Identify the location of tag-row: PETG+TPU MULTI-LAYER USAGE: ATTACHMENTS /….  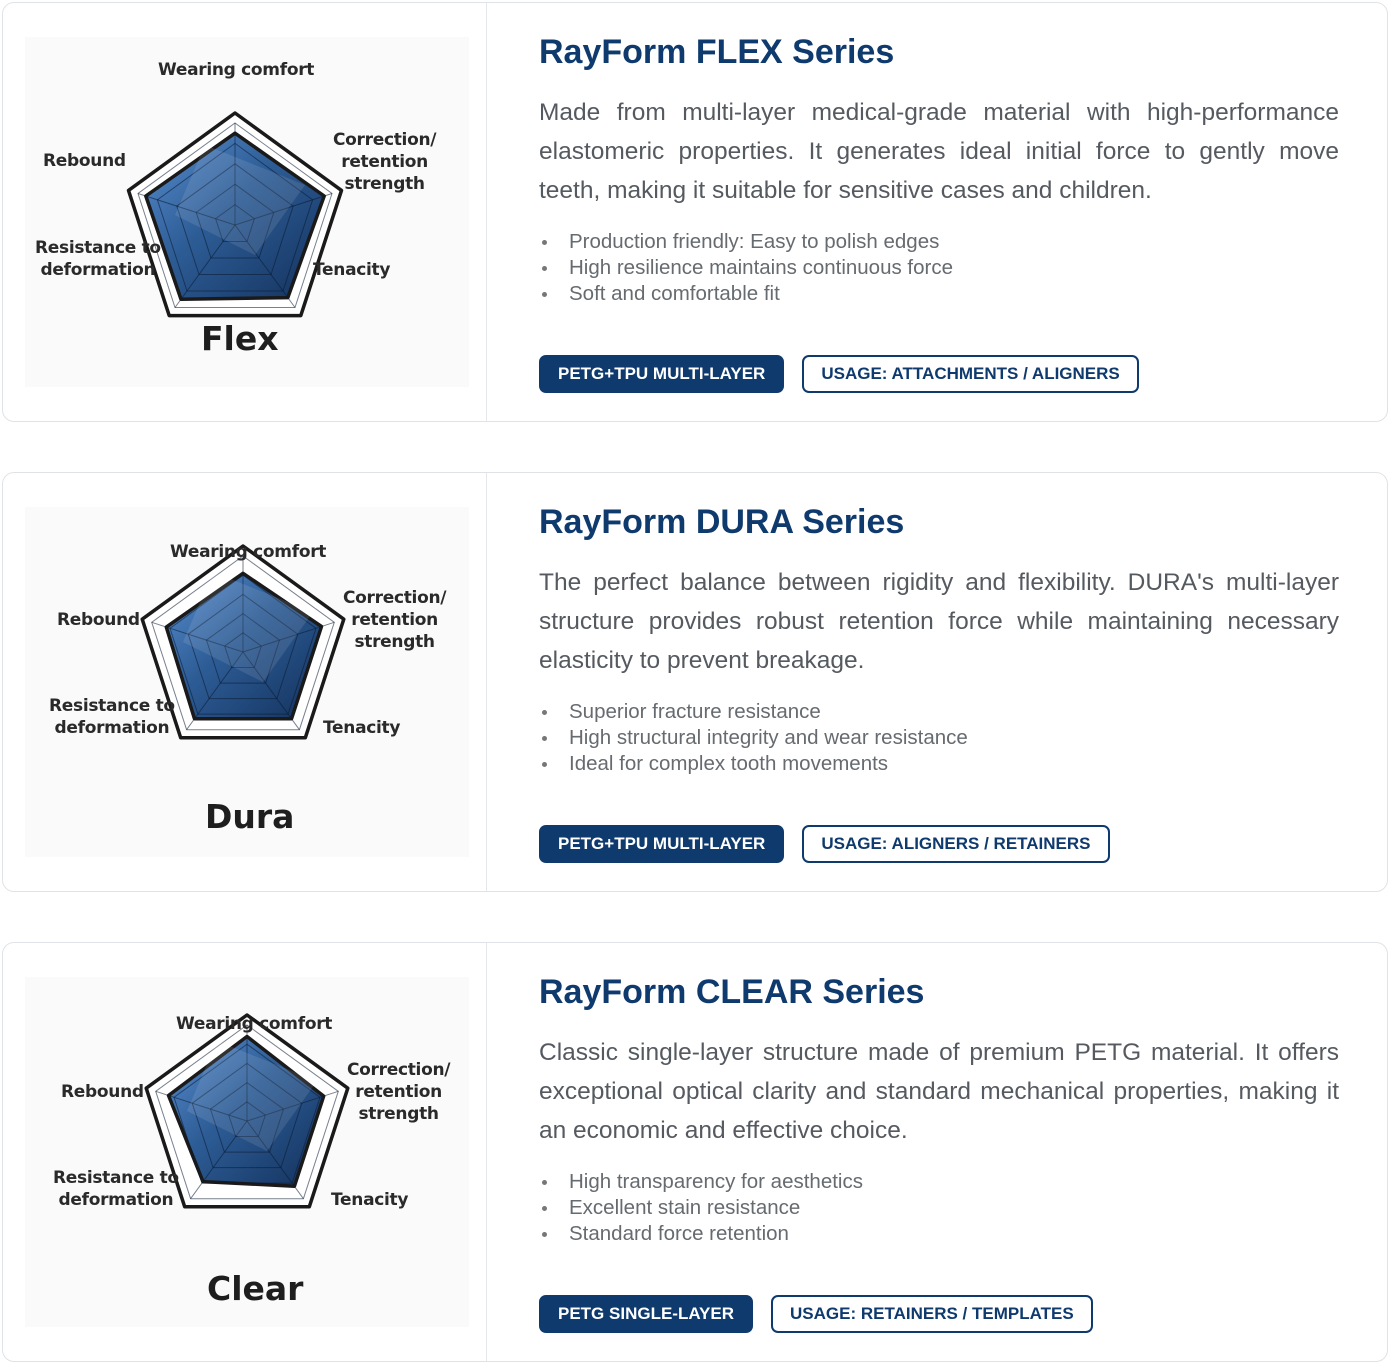
(839, 374).